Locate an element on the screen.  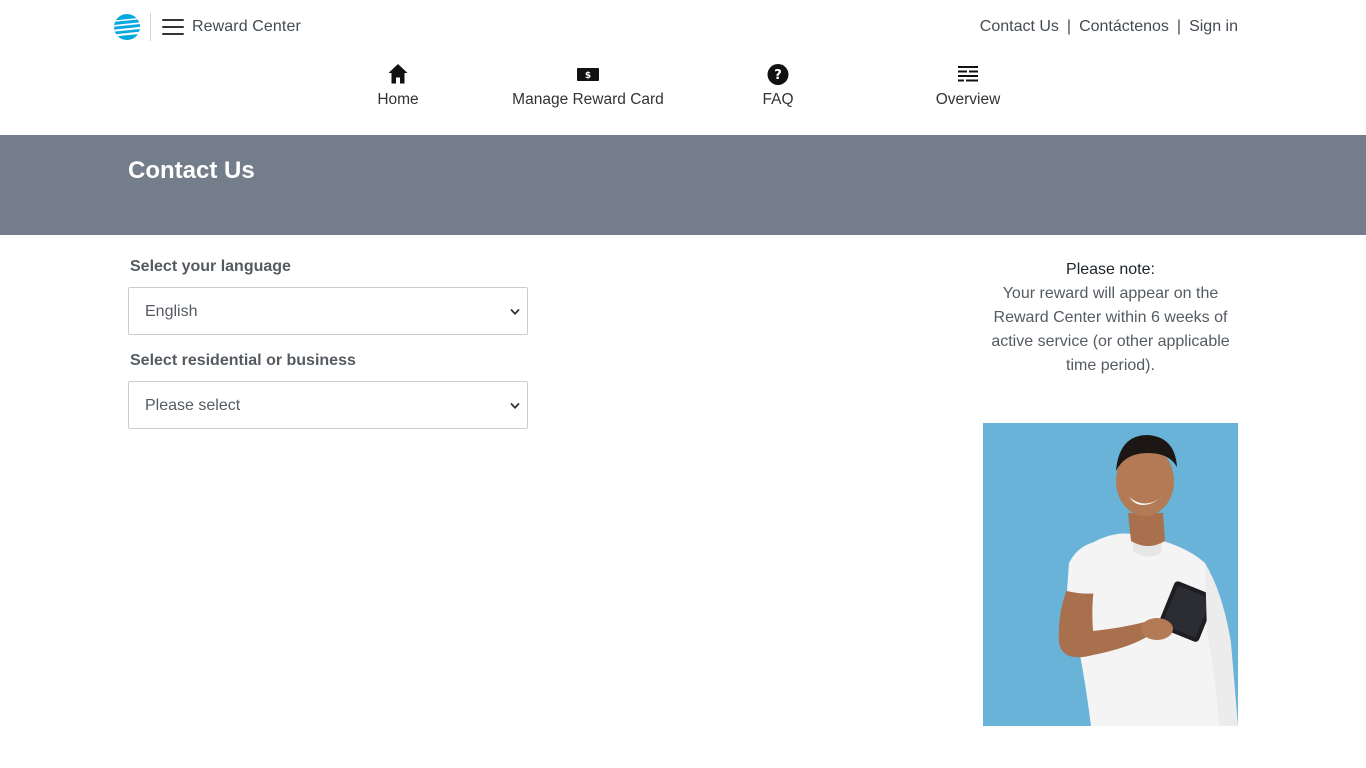
att-globe-icon is located at coordinates (127, 27).